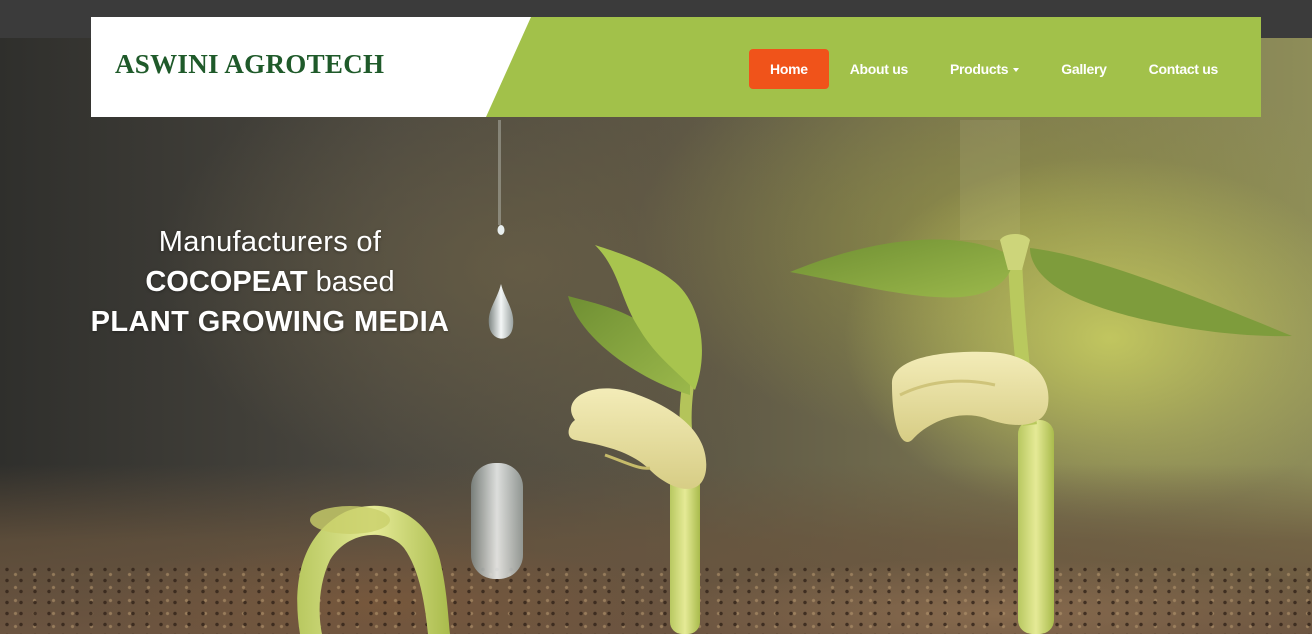  Describe the element at coordinates (270, 322) in the screenshot. I see `hero-line-3: PLANT GROWING MEDIA` at that location.